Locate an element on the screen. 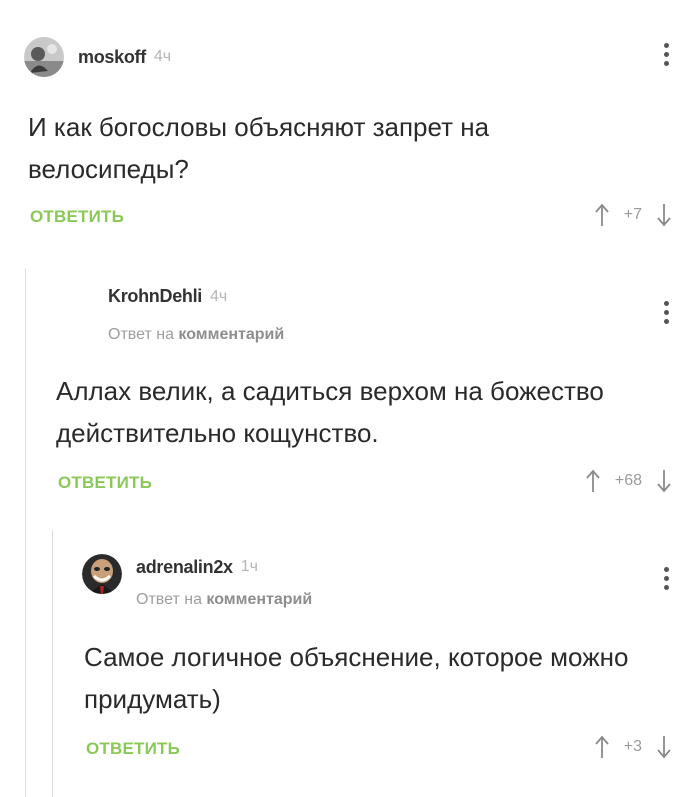 This screenshot has width=700, height=797. comment-meta: adrenalin2x 1ч is located at coordinates (197, 567).